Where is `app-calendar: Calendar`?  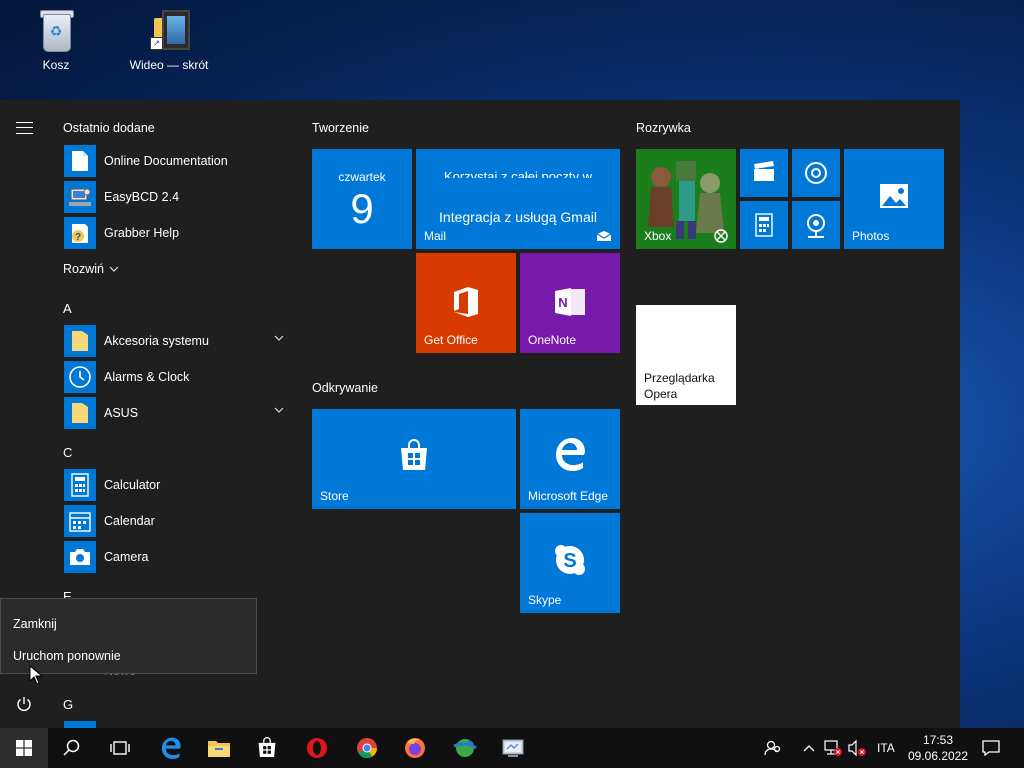 app-calendar: Calendar is located at coordinates (179, 521).